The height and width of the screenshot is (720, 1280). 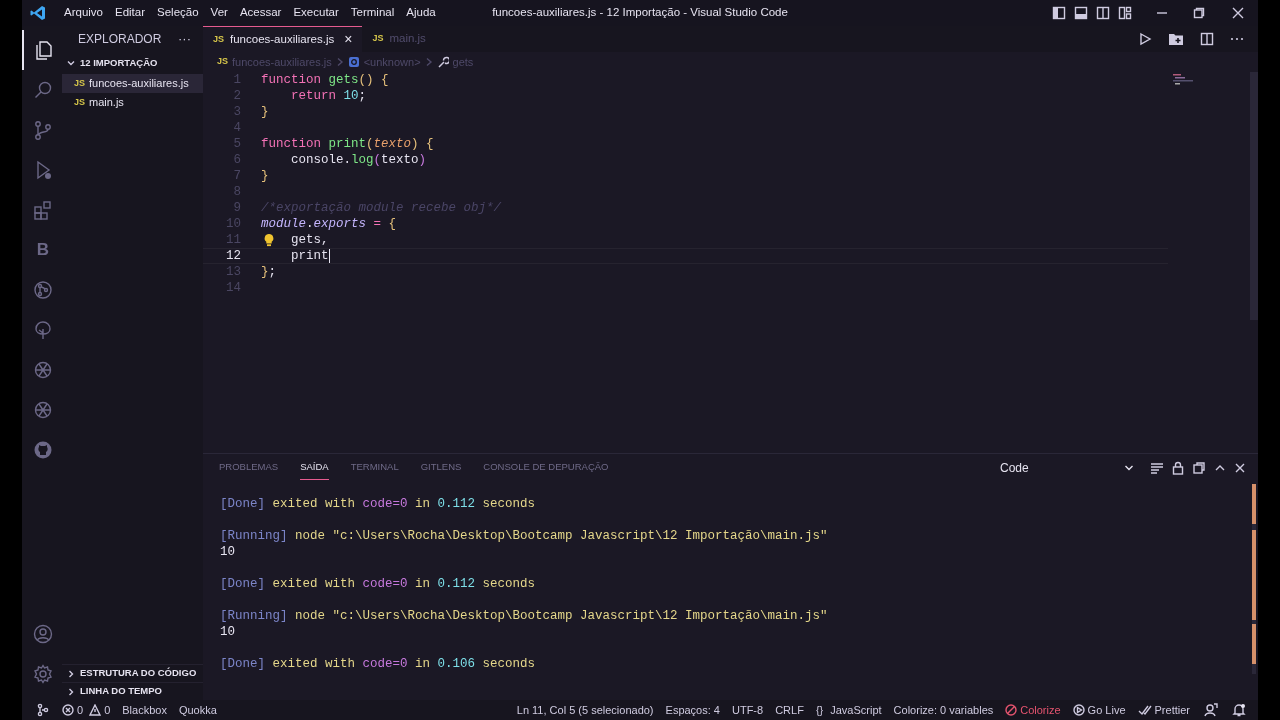 I want to click on problems-status: 0 0, so click(x=86, y=710).